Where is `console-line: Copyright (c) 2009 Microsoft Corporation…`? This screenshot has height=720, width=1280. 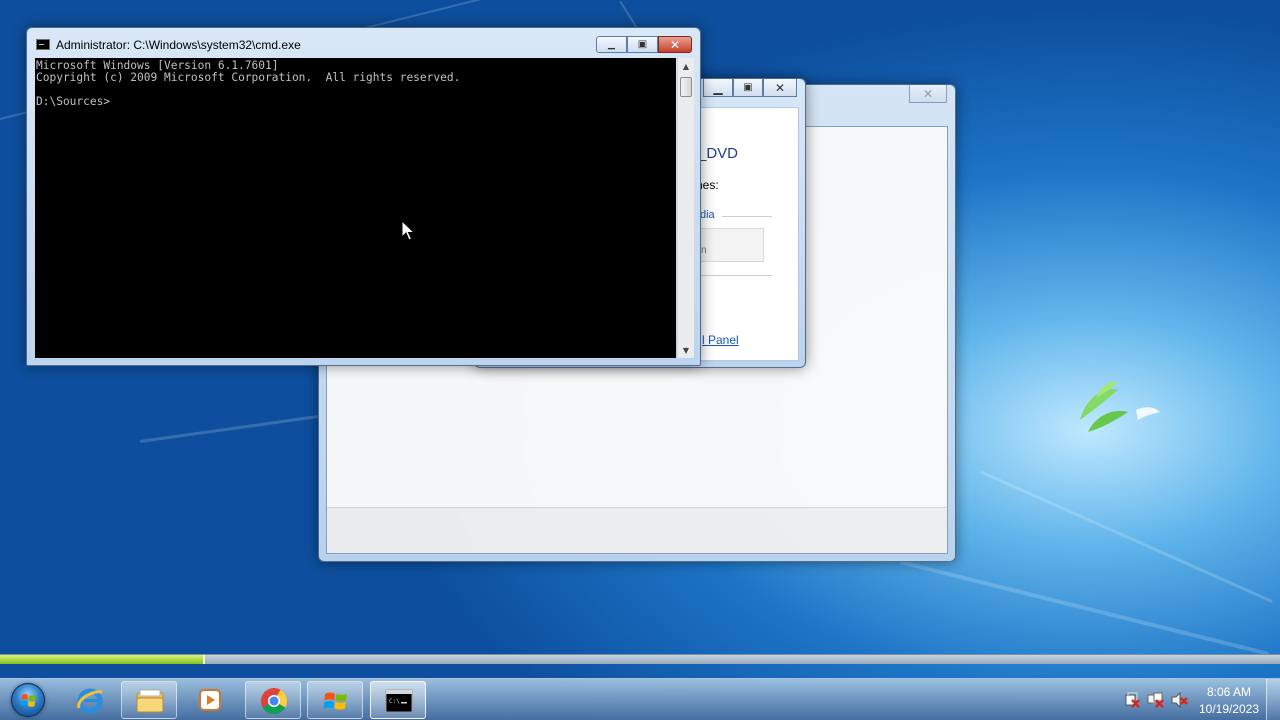 console-line: Copyright (c) 2009 Microsoft Corporation… is located at coordinates (248, 77).